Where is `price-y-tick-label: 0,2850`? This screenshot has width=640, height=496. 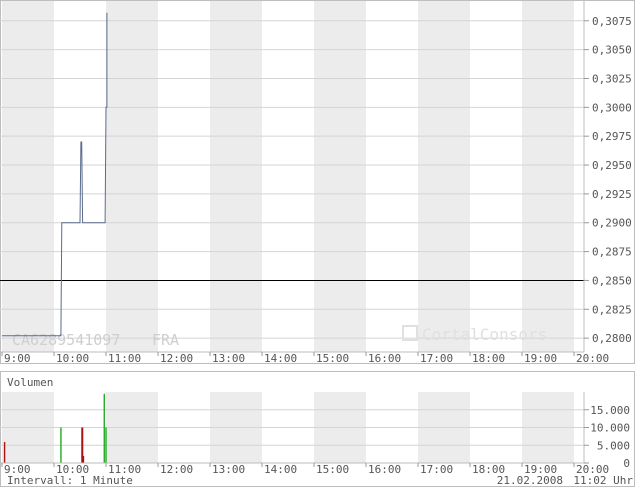
price-y-tick-label: 0,2850 is located at coordinates (612, 280).